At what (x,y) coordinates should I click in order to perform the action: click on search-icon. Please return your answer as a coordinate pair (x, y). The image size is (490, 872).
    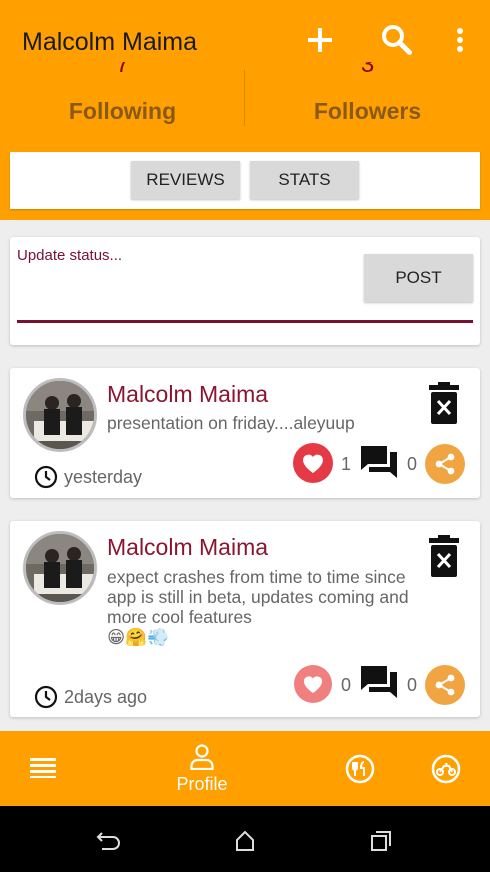
    Looking at the image, I should click on (397, 40).